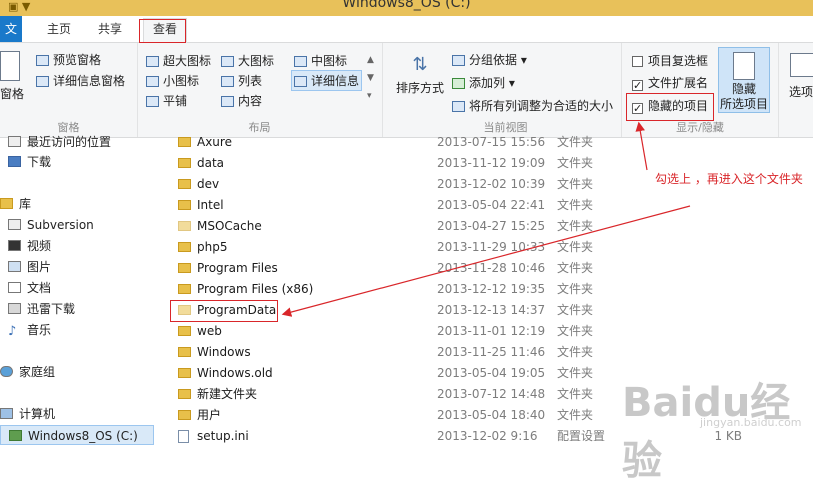 The image size is (813, 486). Describe the element at coordinates (486, 261) in the screenshot. I see `arrow-to-programdata` at that location.